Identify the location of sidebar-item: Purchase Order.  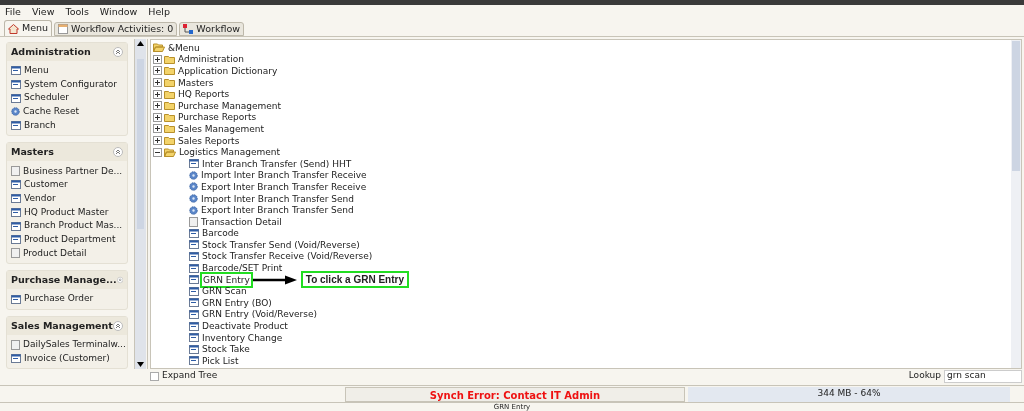
(59, 299).